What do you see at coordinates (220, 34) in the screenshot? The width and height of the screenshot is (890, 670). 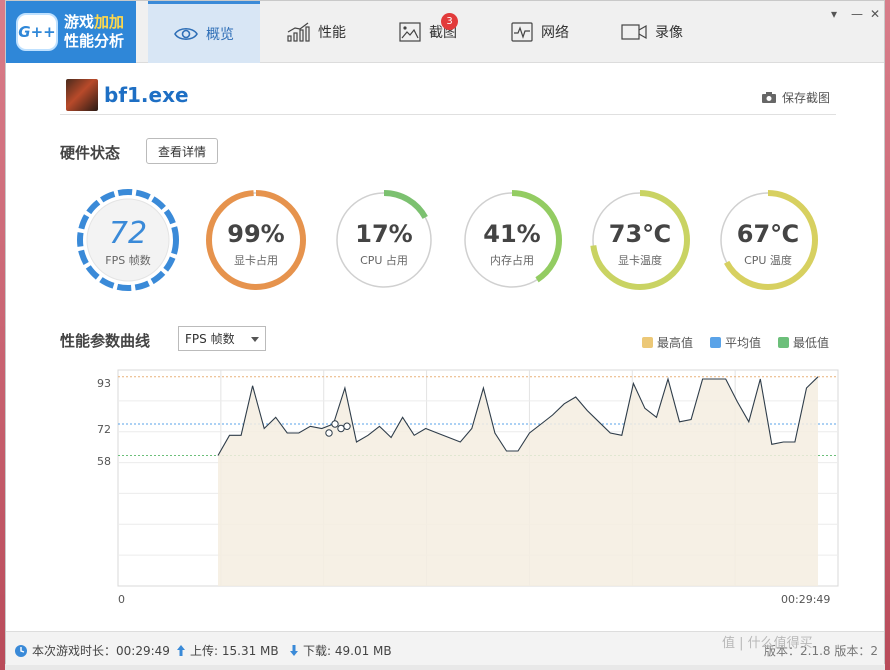 I see `tab-overview-label: 概览` at bounding box center [220, 34].